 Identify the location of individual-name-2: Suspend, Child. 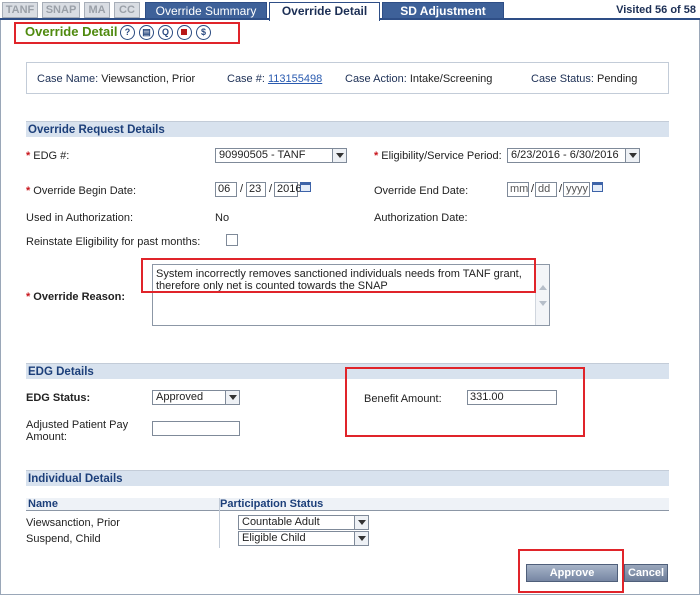
(63, 539).